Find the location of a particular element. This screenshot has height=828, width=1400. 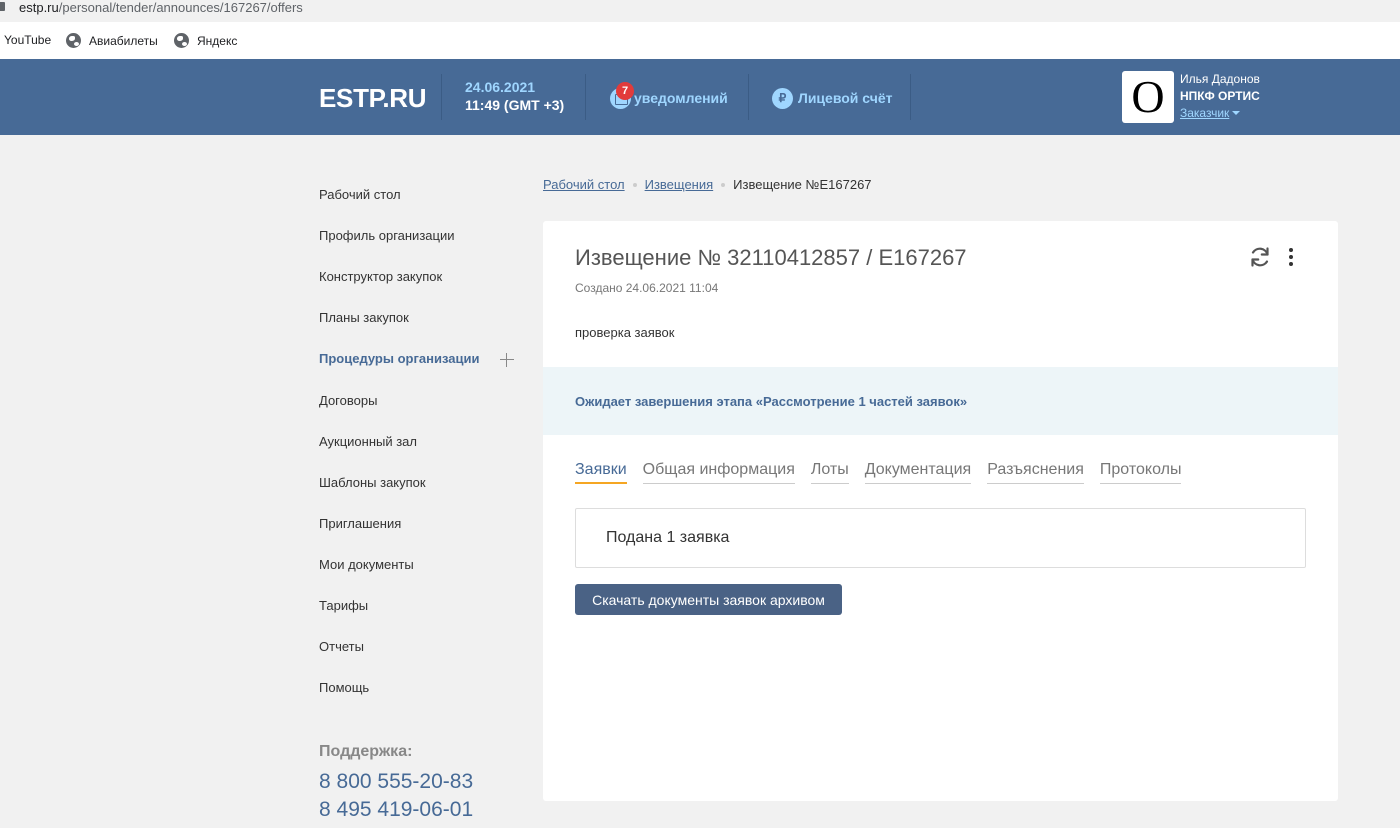

bookmark-label: YouTube is located at coordinates (28, 40).